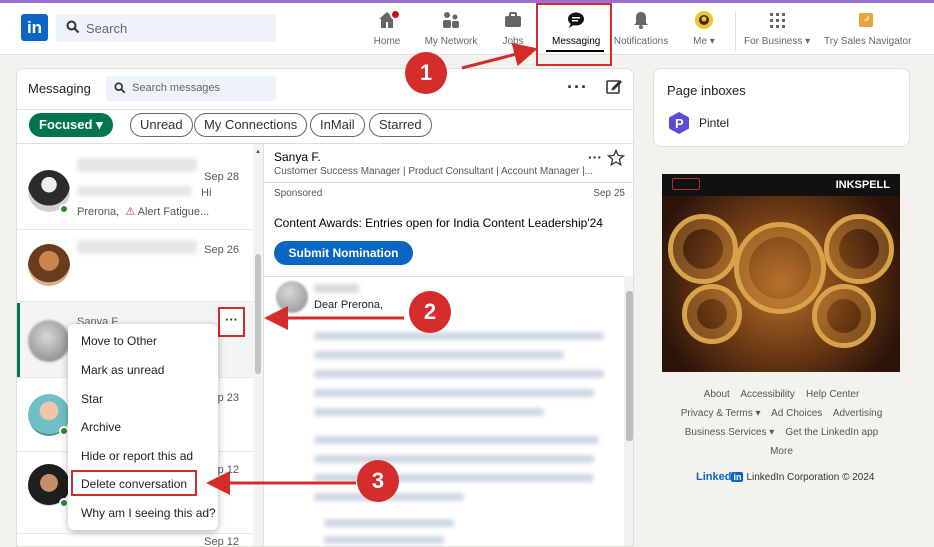 Image resolution: width=934 pixels, height=547 pixels. I want to click on sponsored-label: Sponsored, so click(298, 193).